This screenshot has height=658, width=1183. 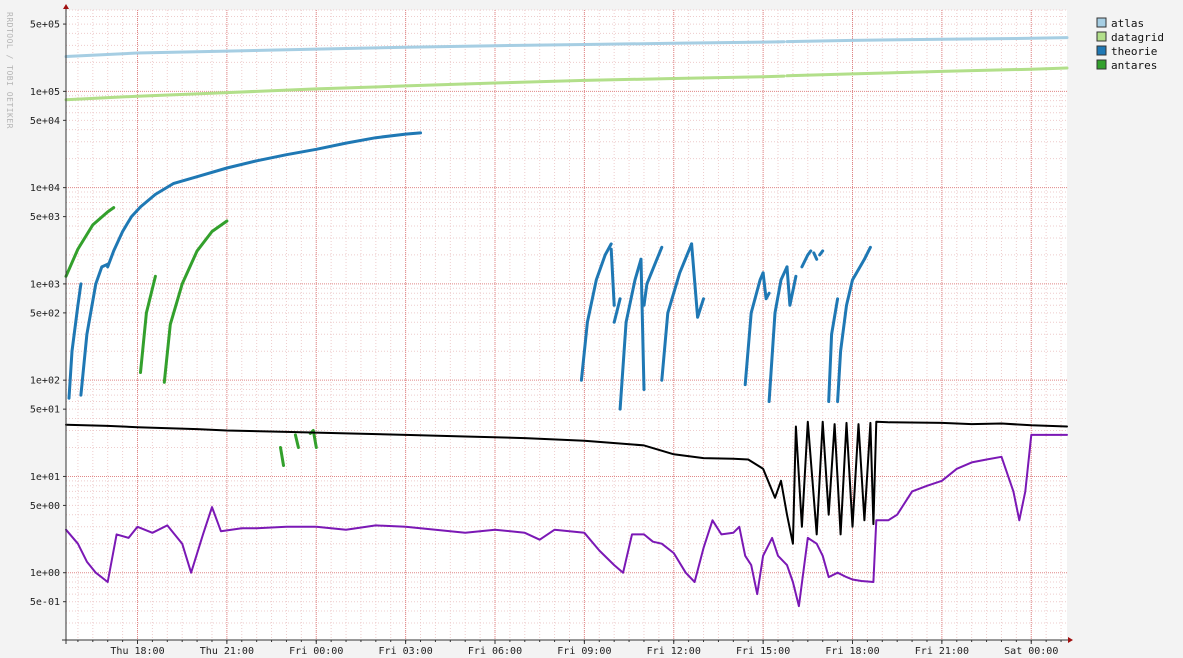 I want to click on y-tick-label: 1e+03, so click(x=45, y=284).